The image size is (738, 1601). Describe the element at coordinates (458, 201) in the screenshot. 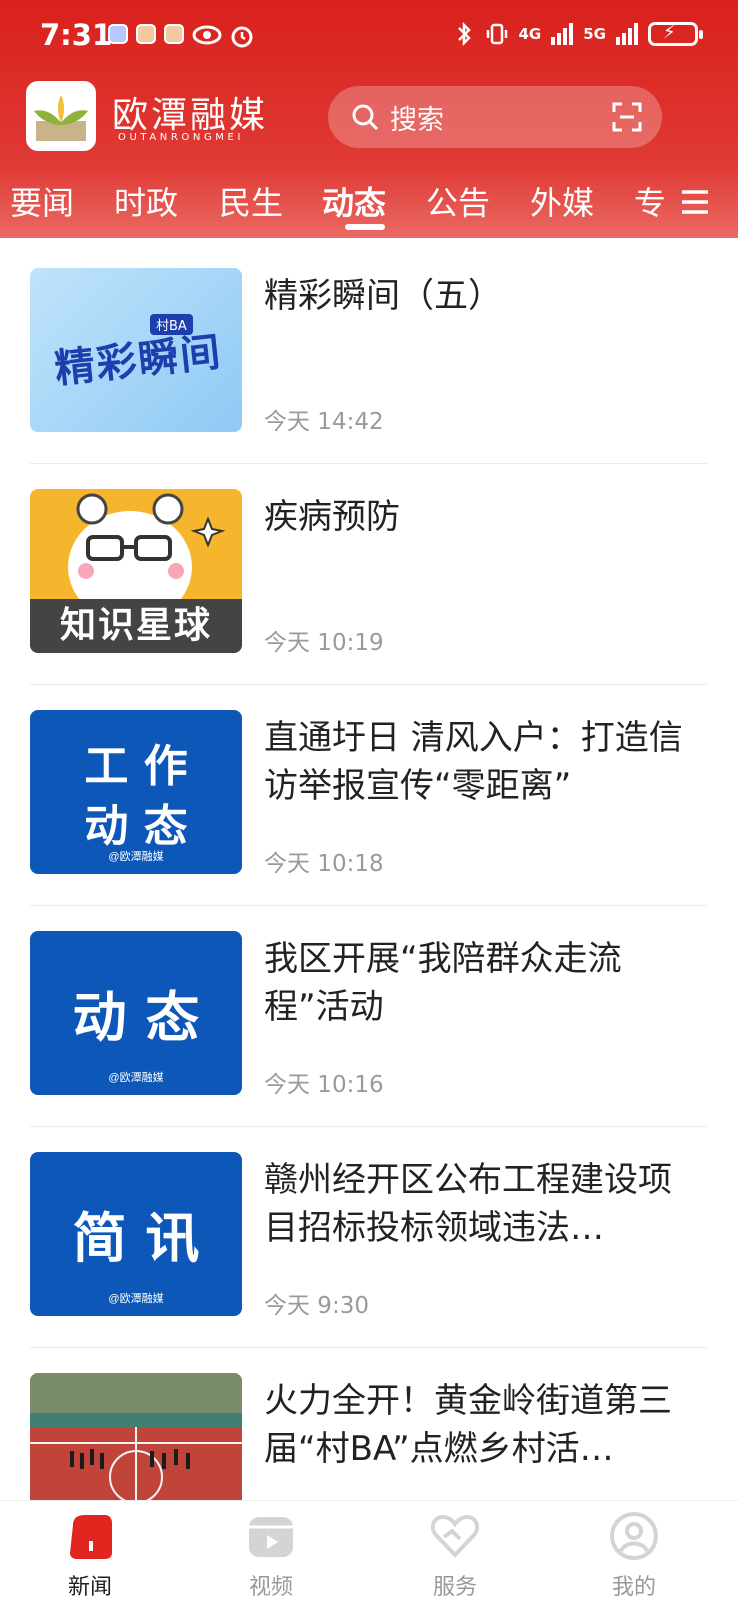

I see `tab-gonggao: 公告` at that location.